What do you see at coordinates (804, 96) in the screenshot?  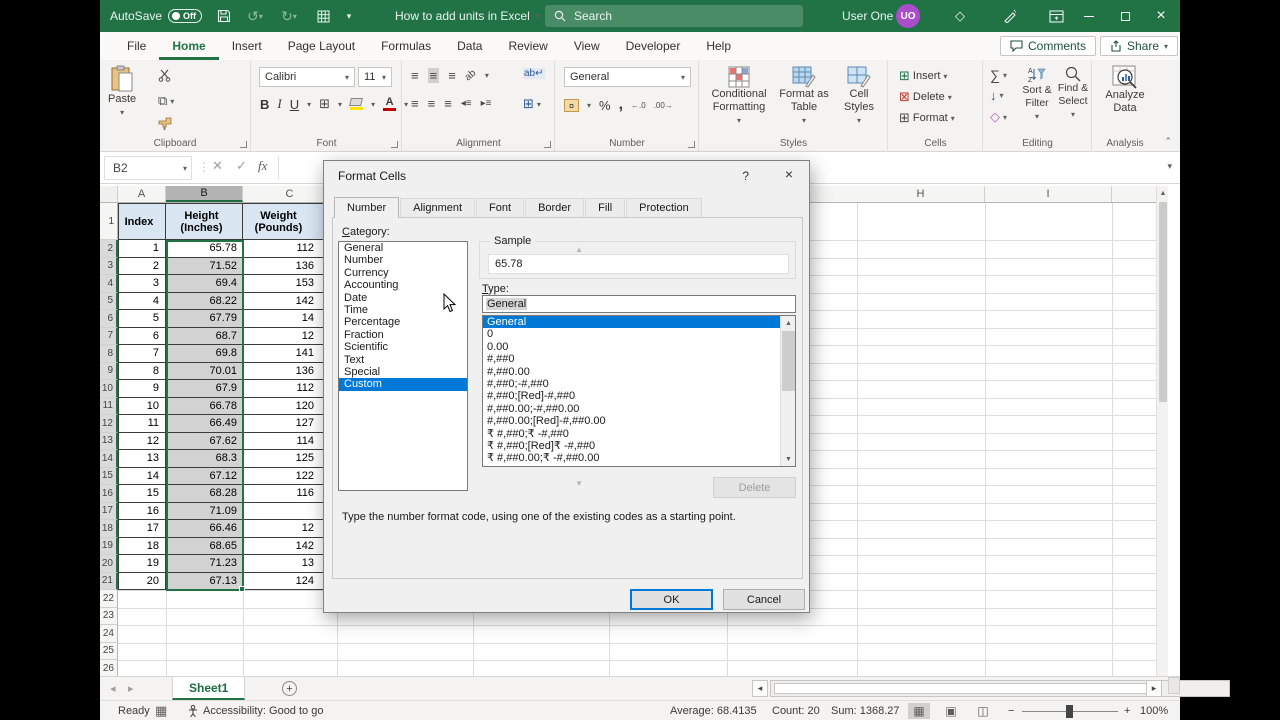 I see `format-as-table-button: Format as Table ▾` at bounding box center [804, 96].